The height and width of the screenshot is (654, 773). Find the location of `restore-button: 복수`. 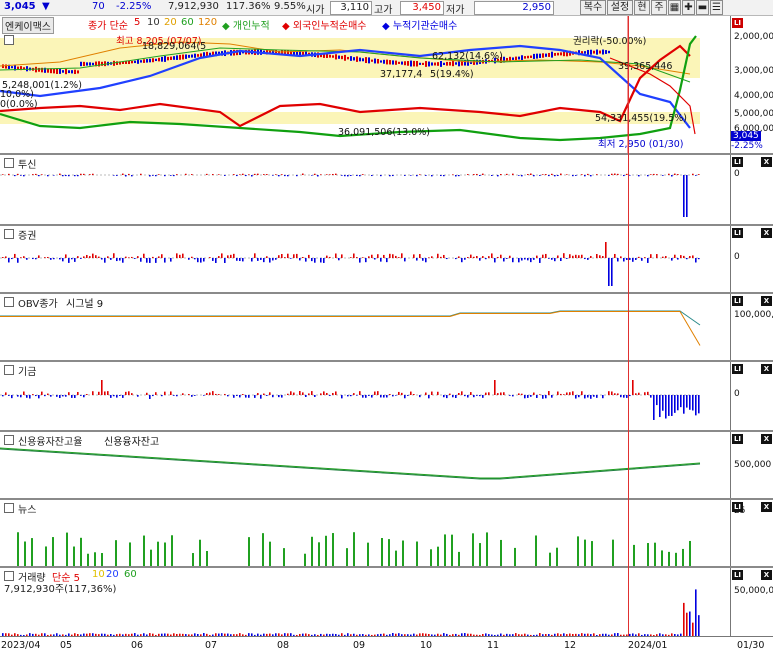

restore-button: 복수 is located at coordinates (593, 7).